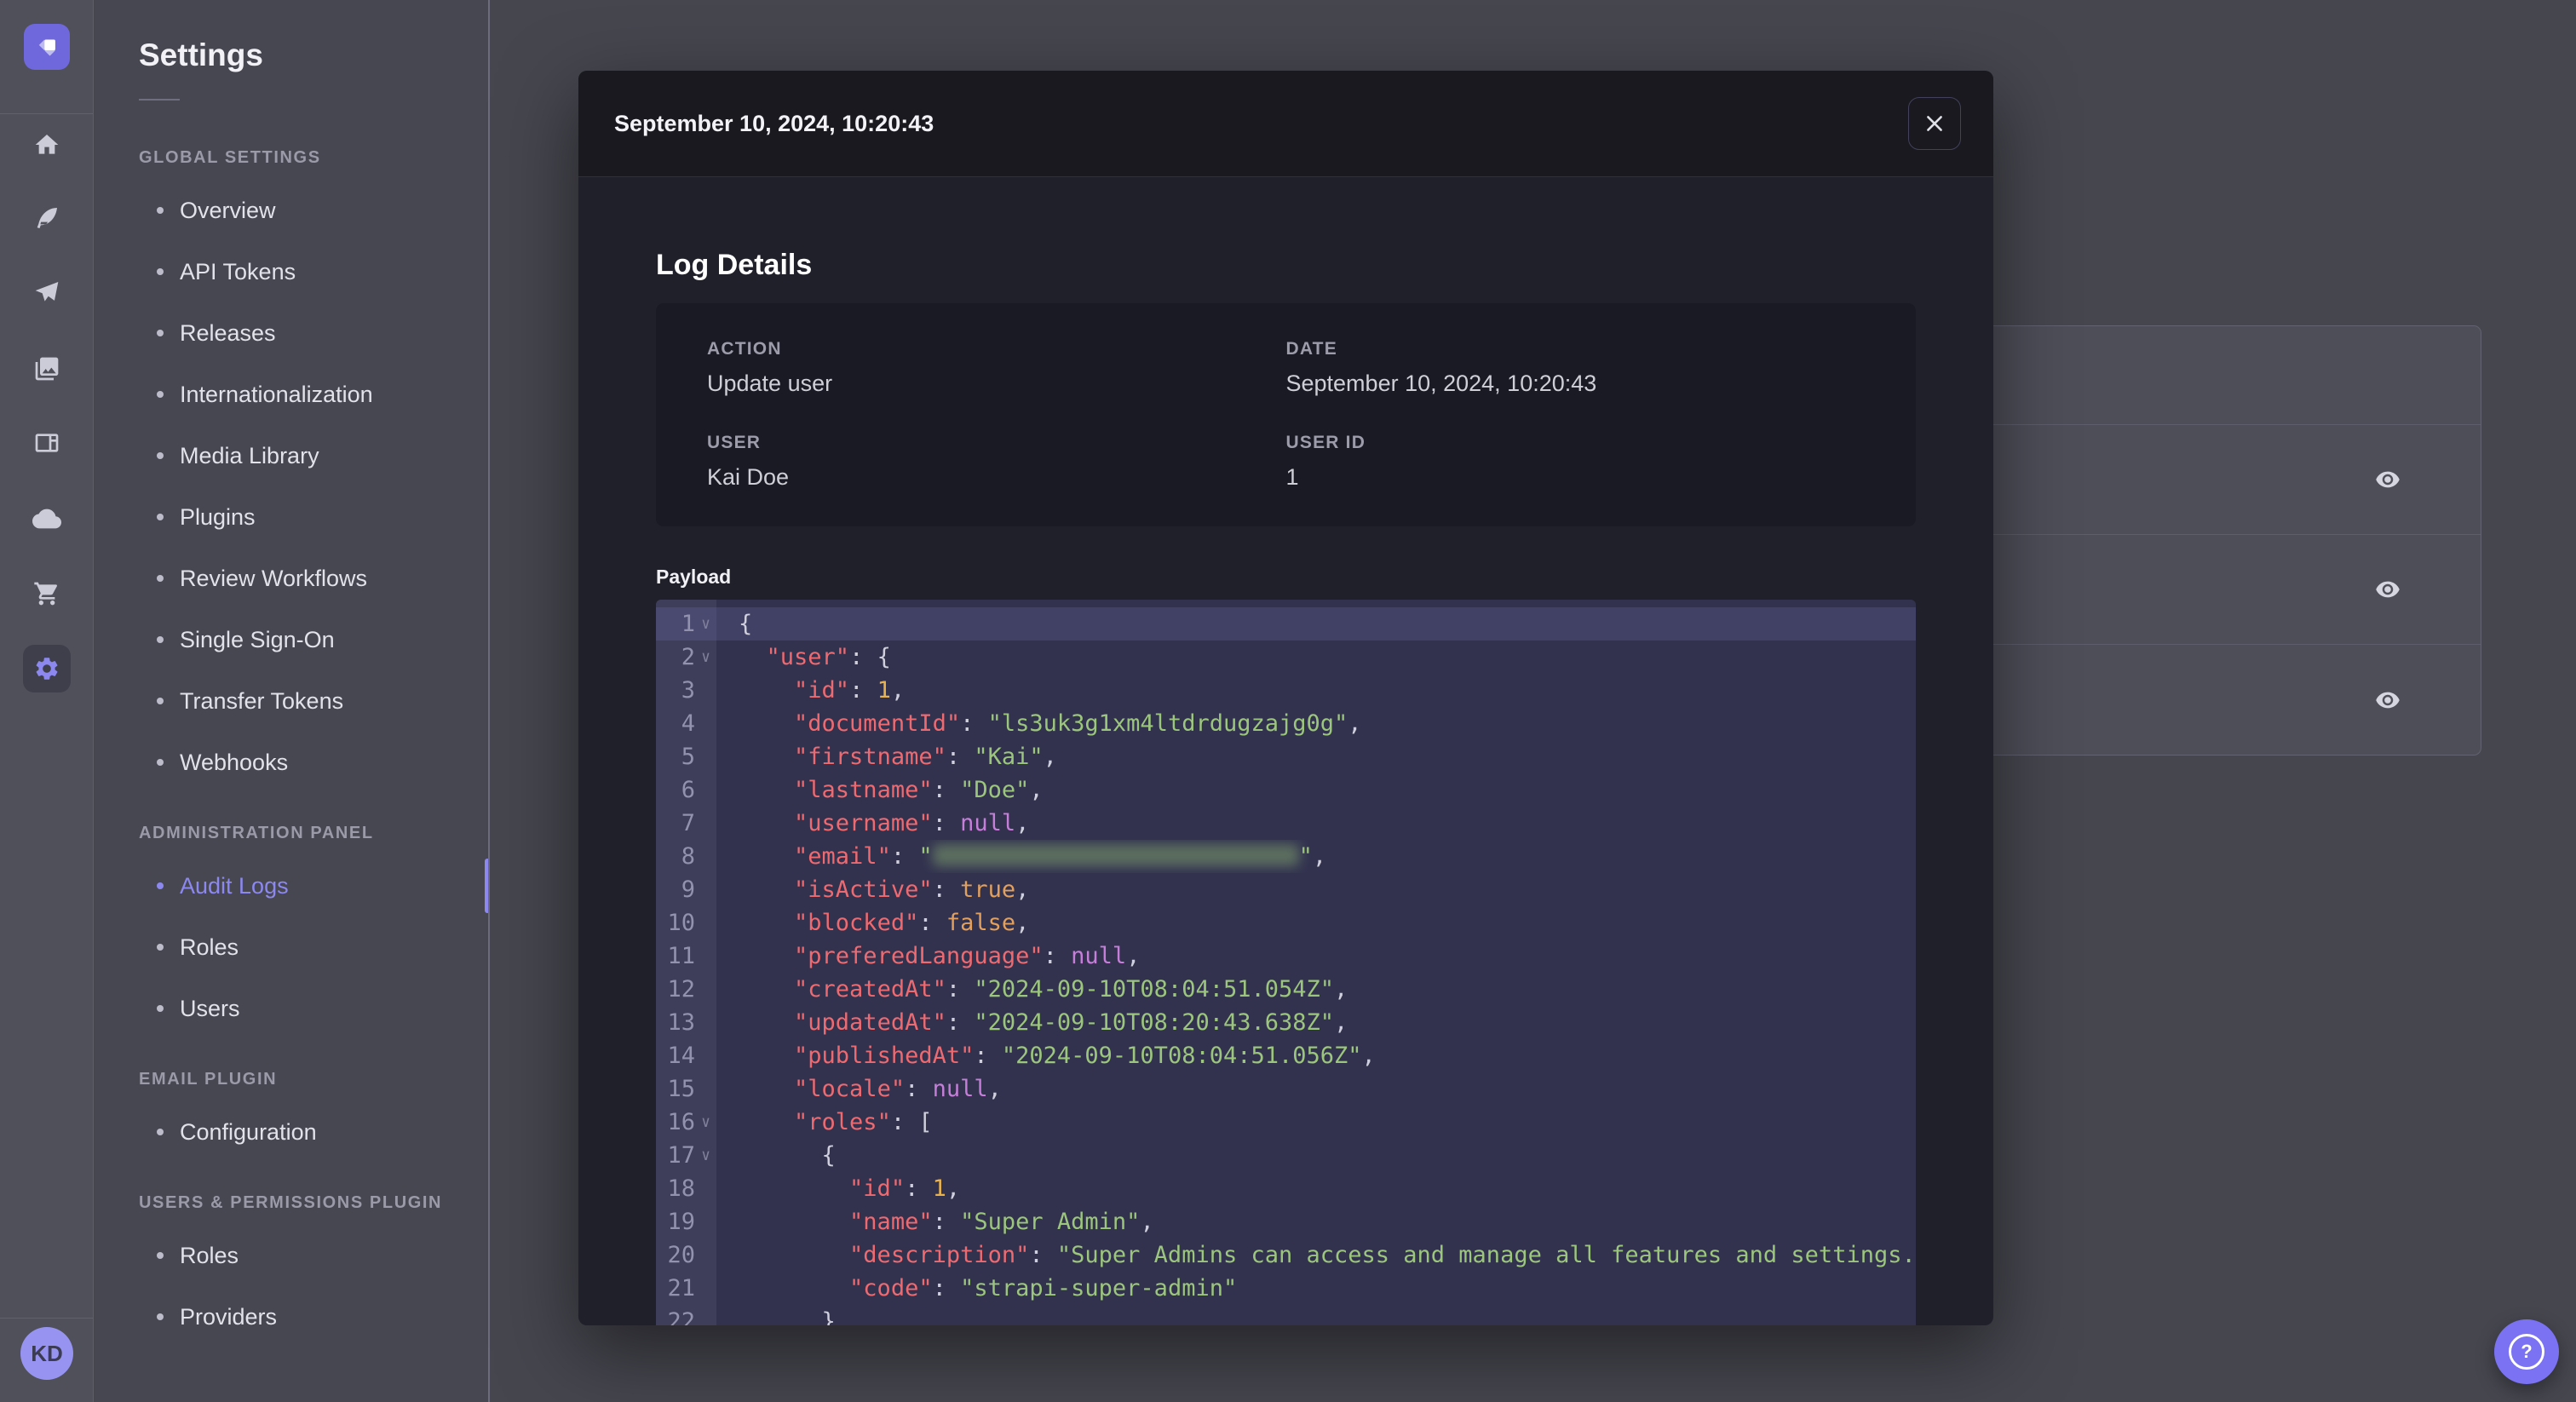 The image size is (2576, 1402). Describe the element at coordinates (47, 292) in the screenshot. I see `paper-plane-icon` at that location.